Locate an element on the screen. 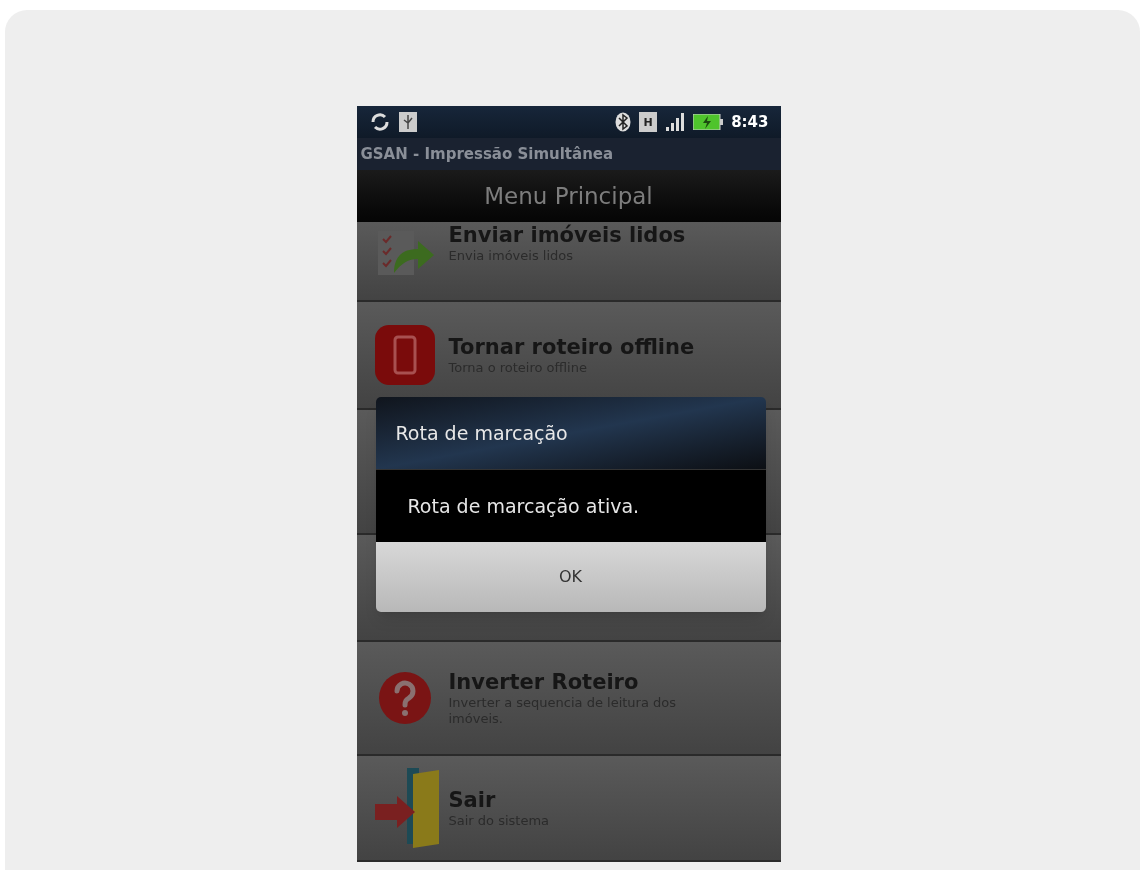  menu-item-title: Inverter Roteiro is located at coordinates (544, 681).